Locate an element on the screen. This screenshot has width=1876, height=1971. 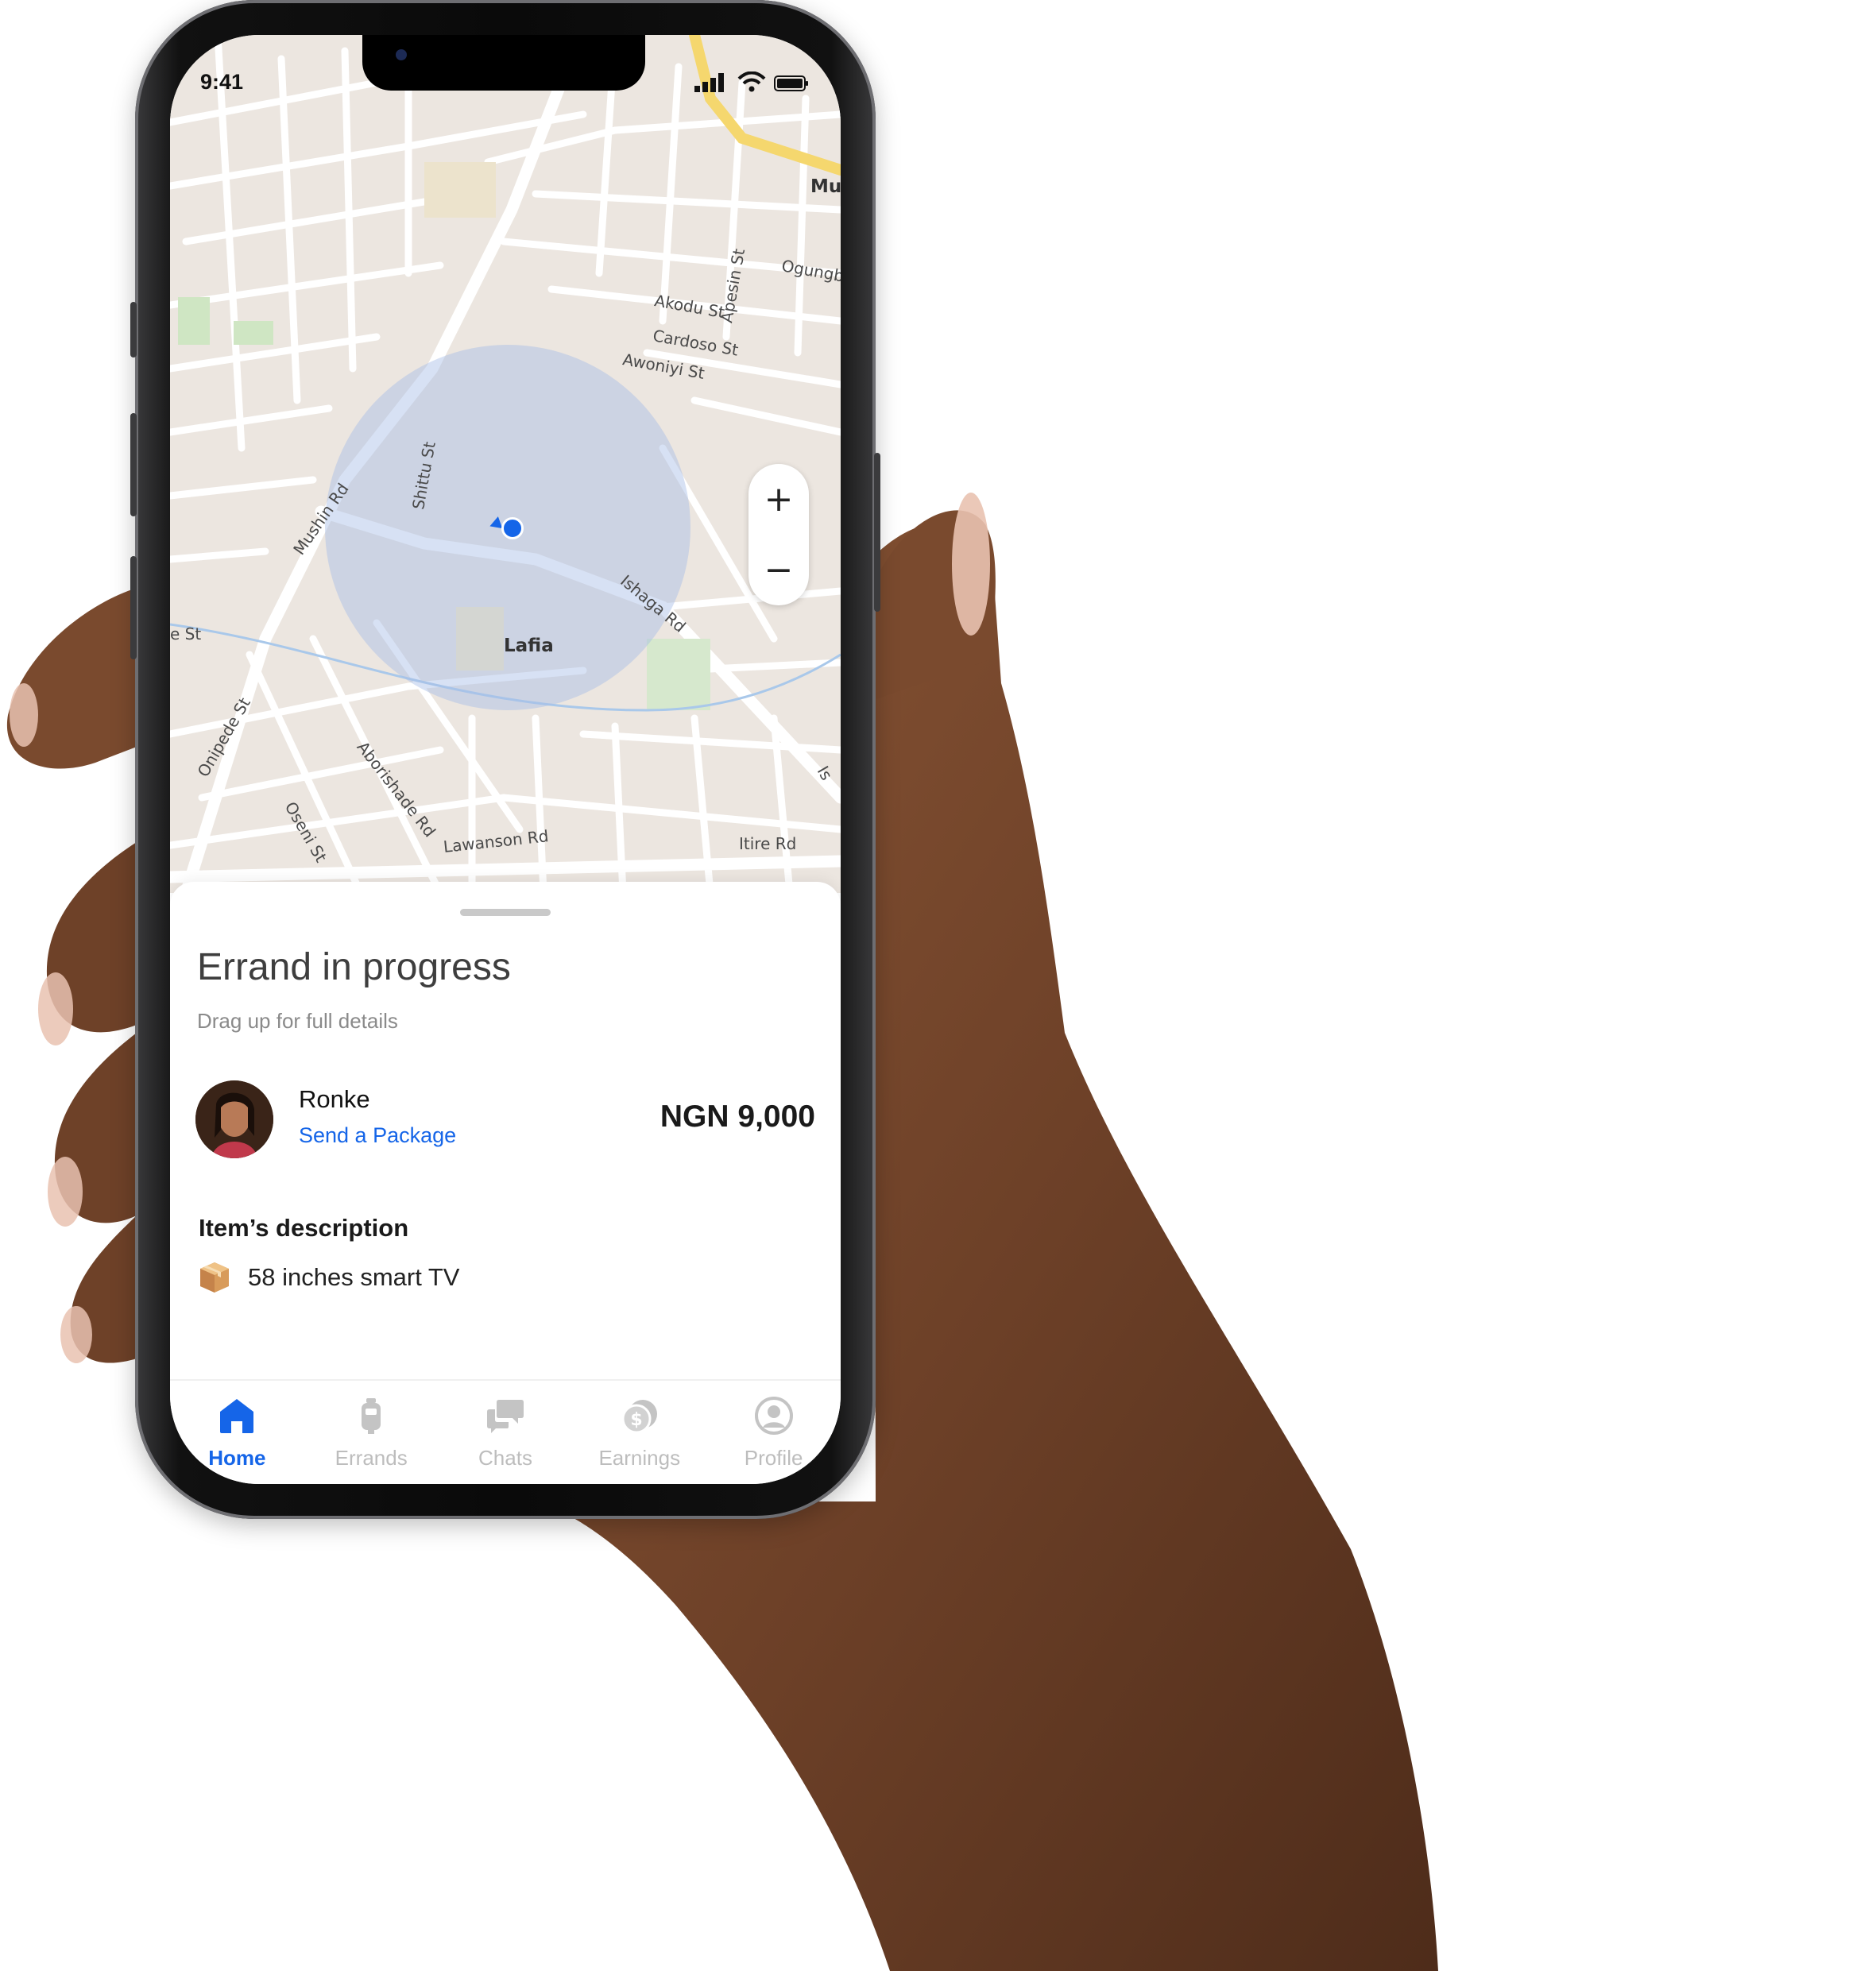
tab-home: Home is located at coordinates (237, 1438).